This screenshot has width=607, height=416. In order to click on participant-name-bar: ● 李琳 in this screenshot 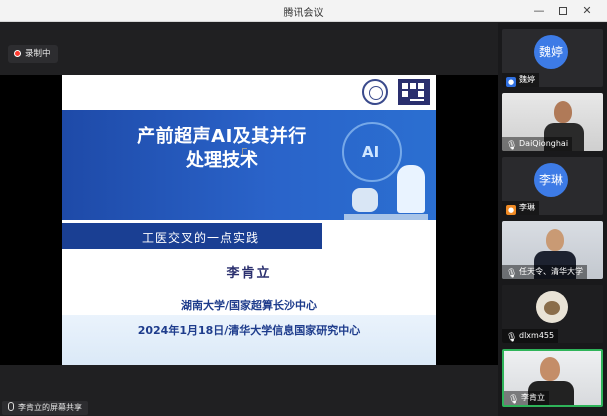, I will do `click(520, 208)`.